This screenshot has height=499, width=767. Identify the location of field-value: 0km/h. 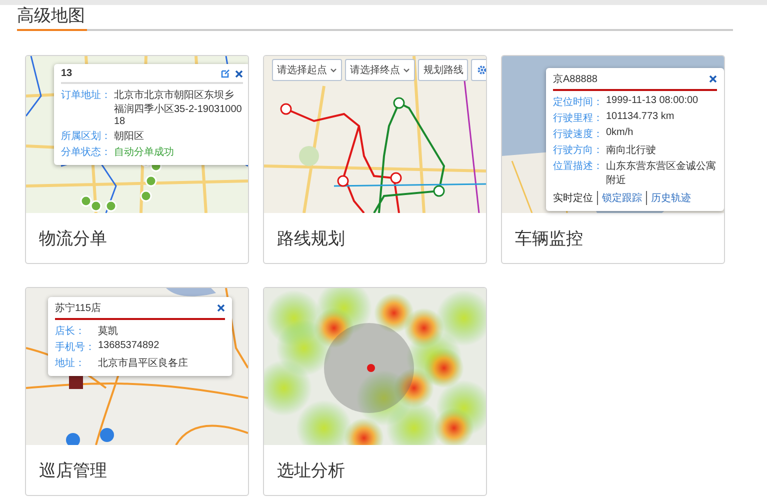
(620, 133).